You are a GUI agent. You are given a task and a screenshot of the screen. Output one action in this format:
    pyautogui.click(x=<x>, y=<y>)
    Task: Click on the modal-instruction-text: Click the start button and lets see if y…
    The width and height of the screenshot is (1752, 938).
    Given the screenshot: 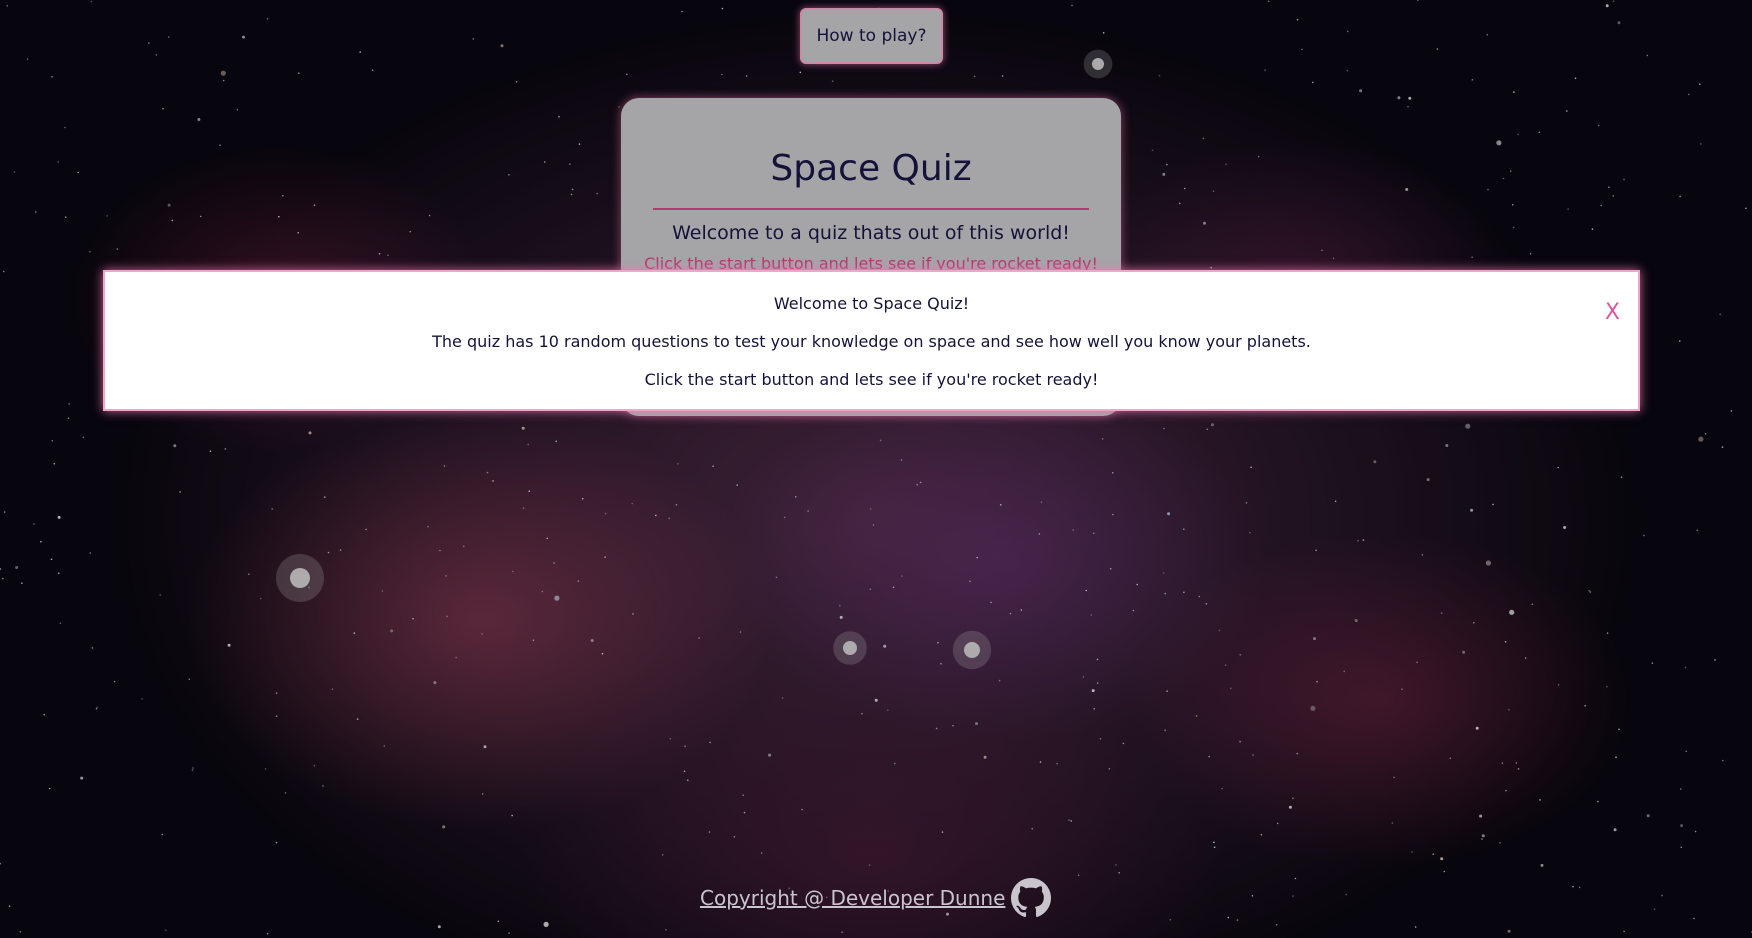 What is the action you would take?
    pyautogui.click(x=871, y=379)
    